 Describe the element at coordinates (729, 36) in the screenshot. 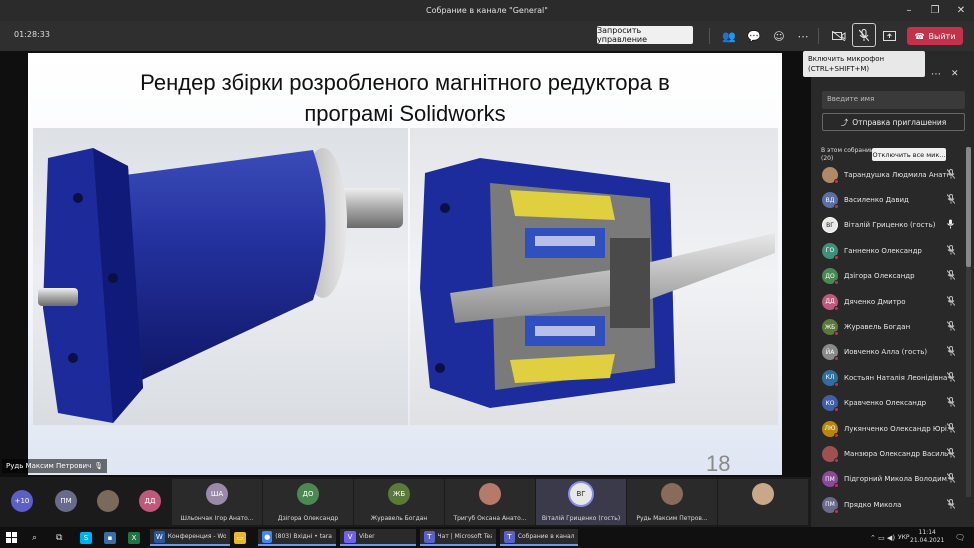

I see `participants-icon: 👥` at that location.